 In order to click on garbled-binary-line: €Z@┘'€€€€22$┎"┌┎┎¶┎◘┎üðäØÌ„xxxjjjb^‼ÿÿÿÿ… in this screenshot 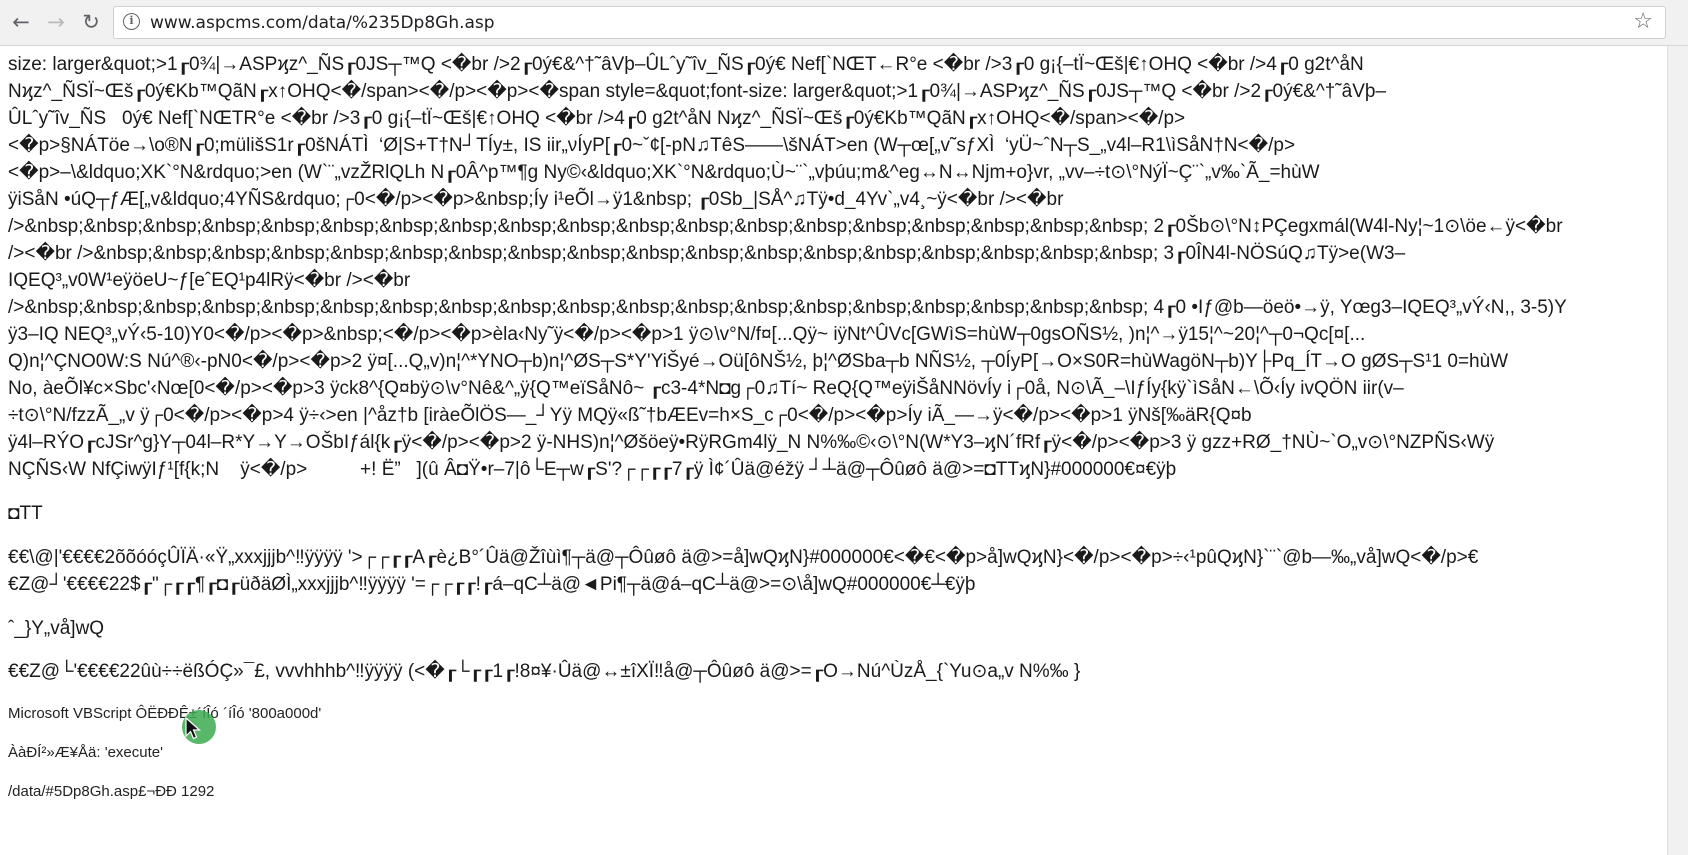, I will do `click(492, 584)`.